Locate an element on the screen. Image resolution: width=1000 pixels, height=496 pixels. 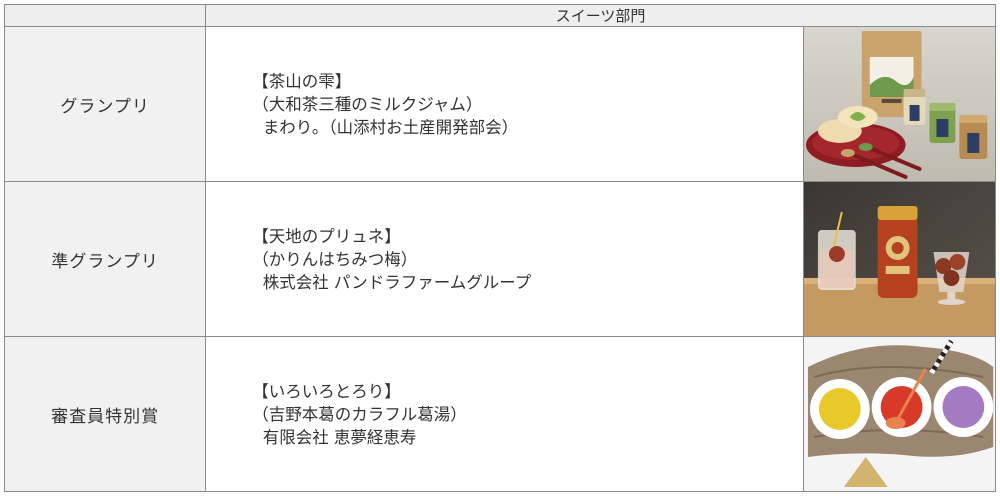
product-name: 【茶山の雫】 is located at coordinates (302, 81).